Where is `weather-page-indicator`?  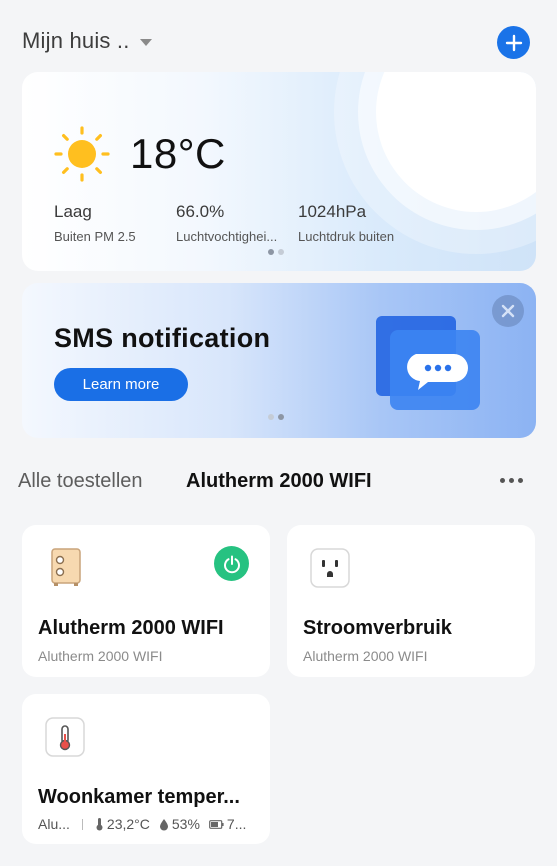 weather-page-indicator is located at coordinates (276, 252).